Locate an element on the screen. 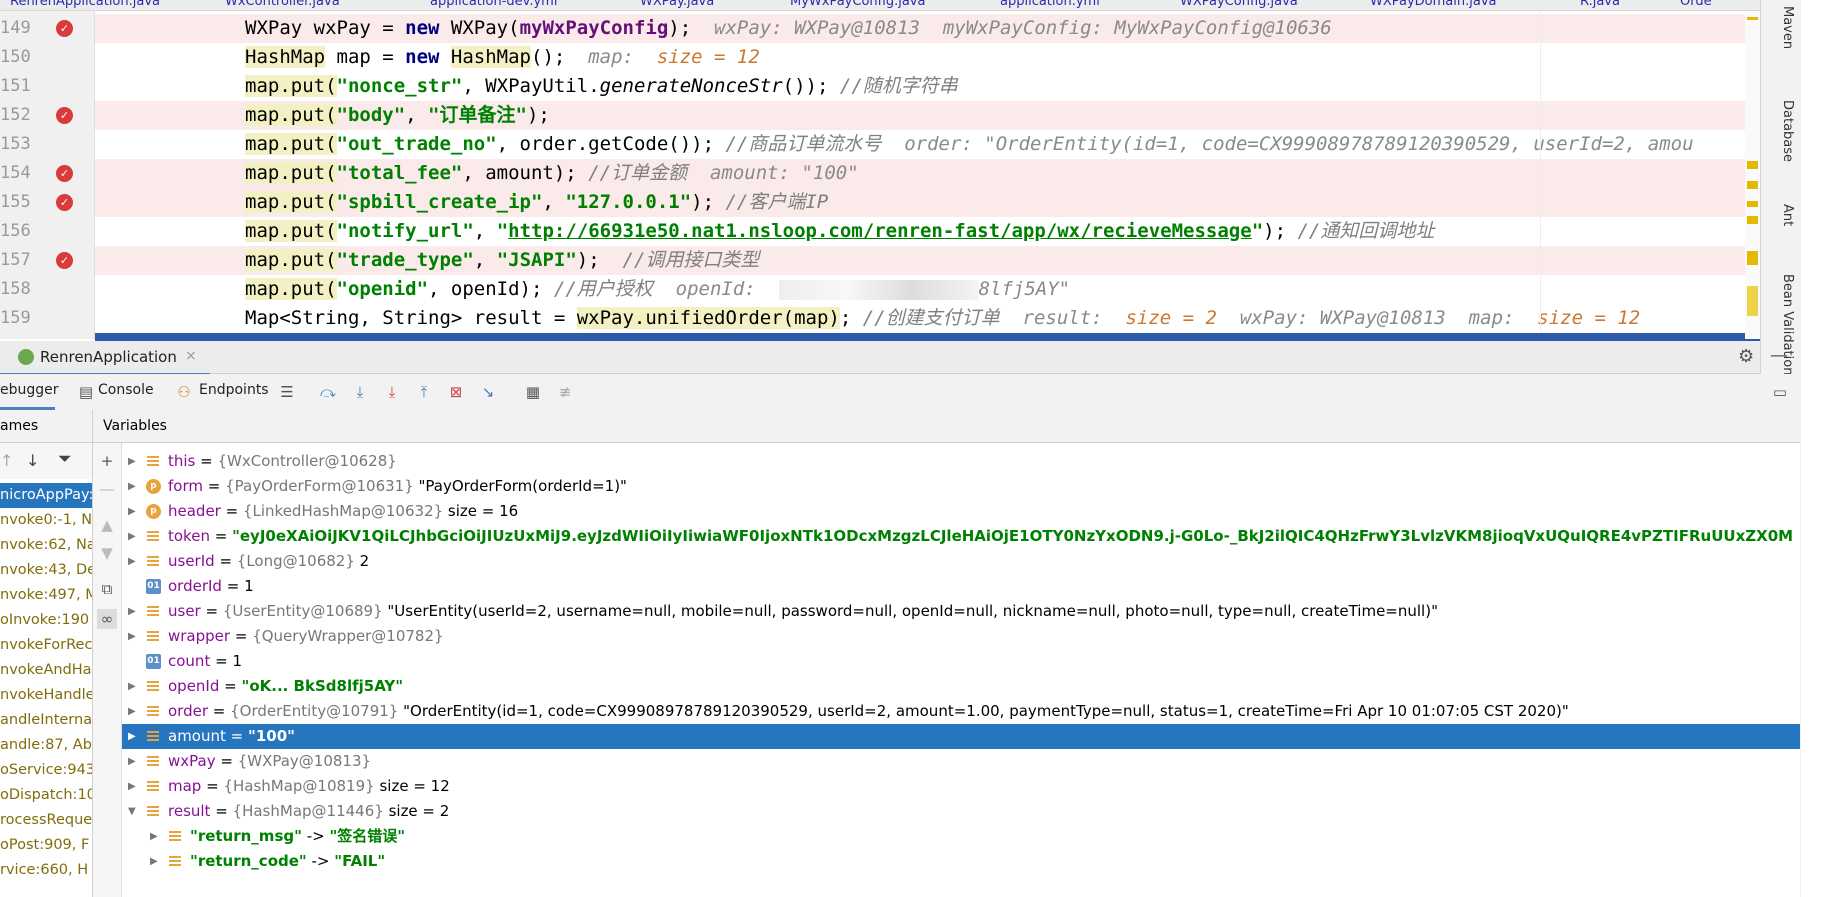  ant-tool-tab: Ant is located at coordinates (1787, 215).